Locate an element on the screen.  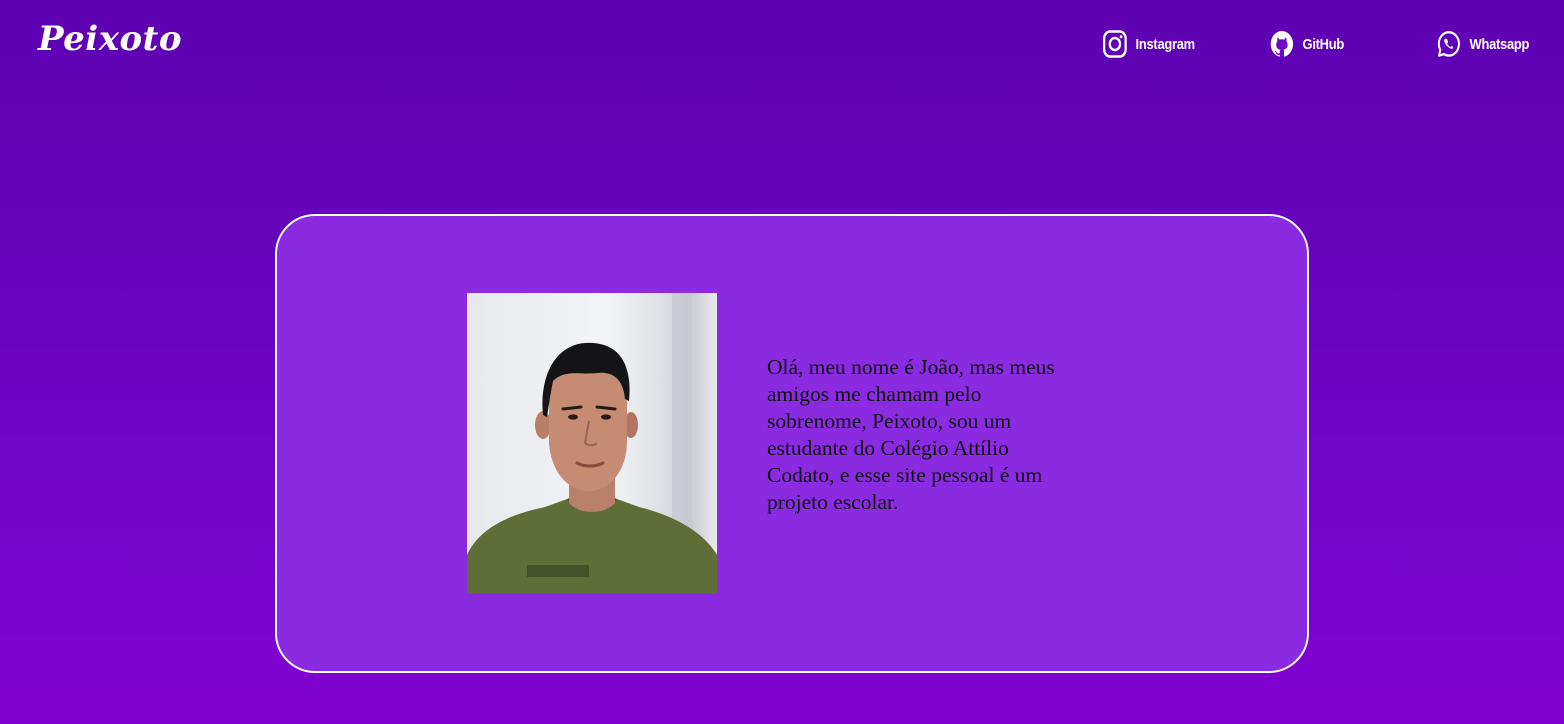
profile-photo is located at coordinates (592, 443).